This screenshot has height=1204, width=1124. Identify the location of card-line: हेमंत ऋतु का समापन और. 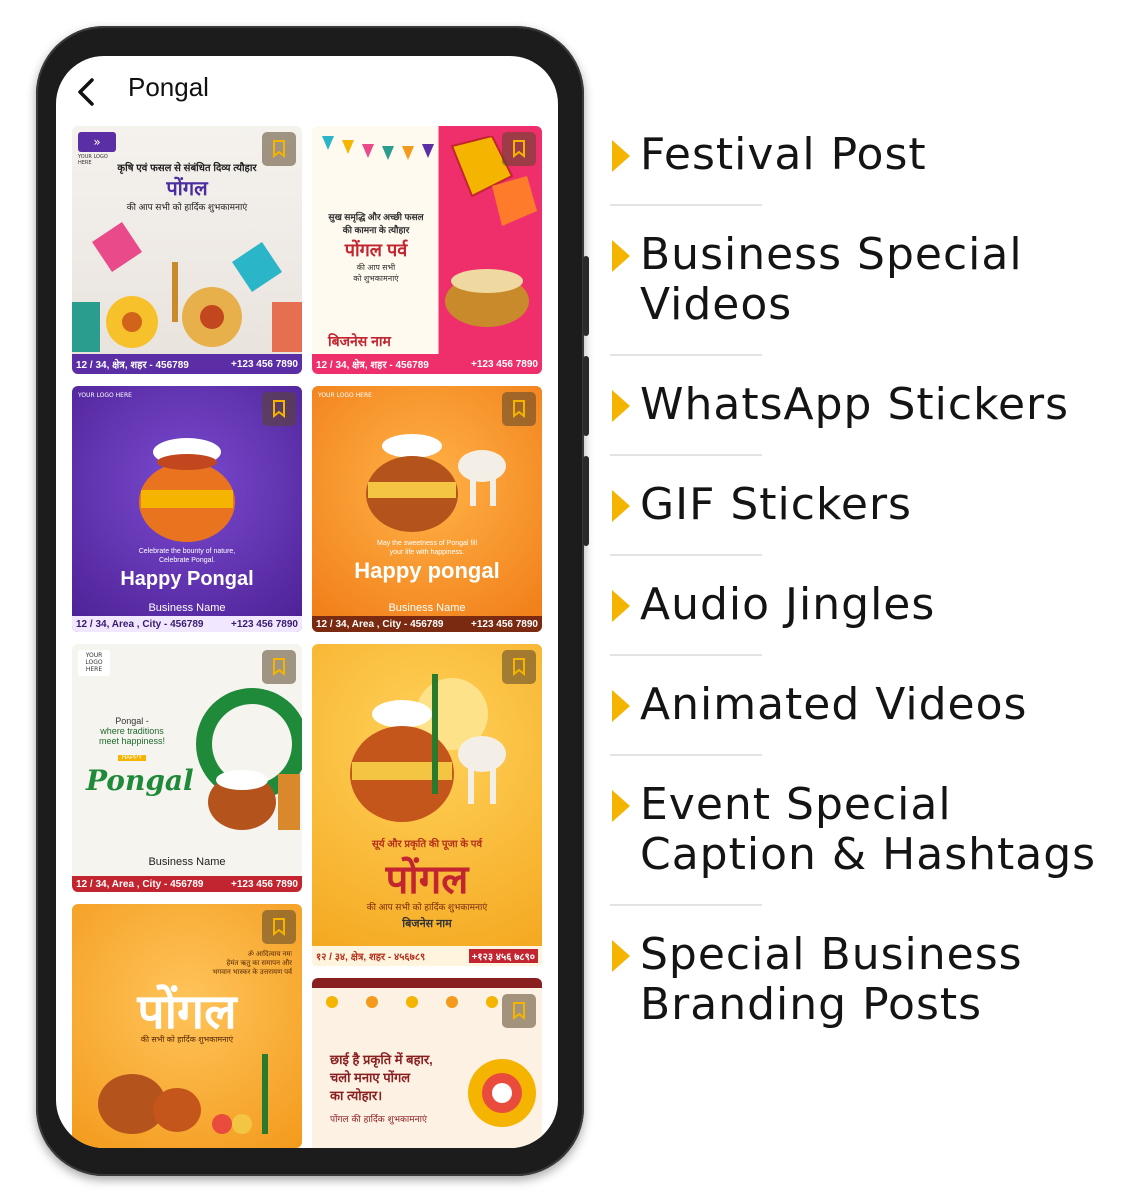
(259, 963).